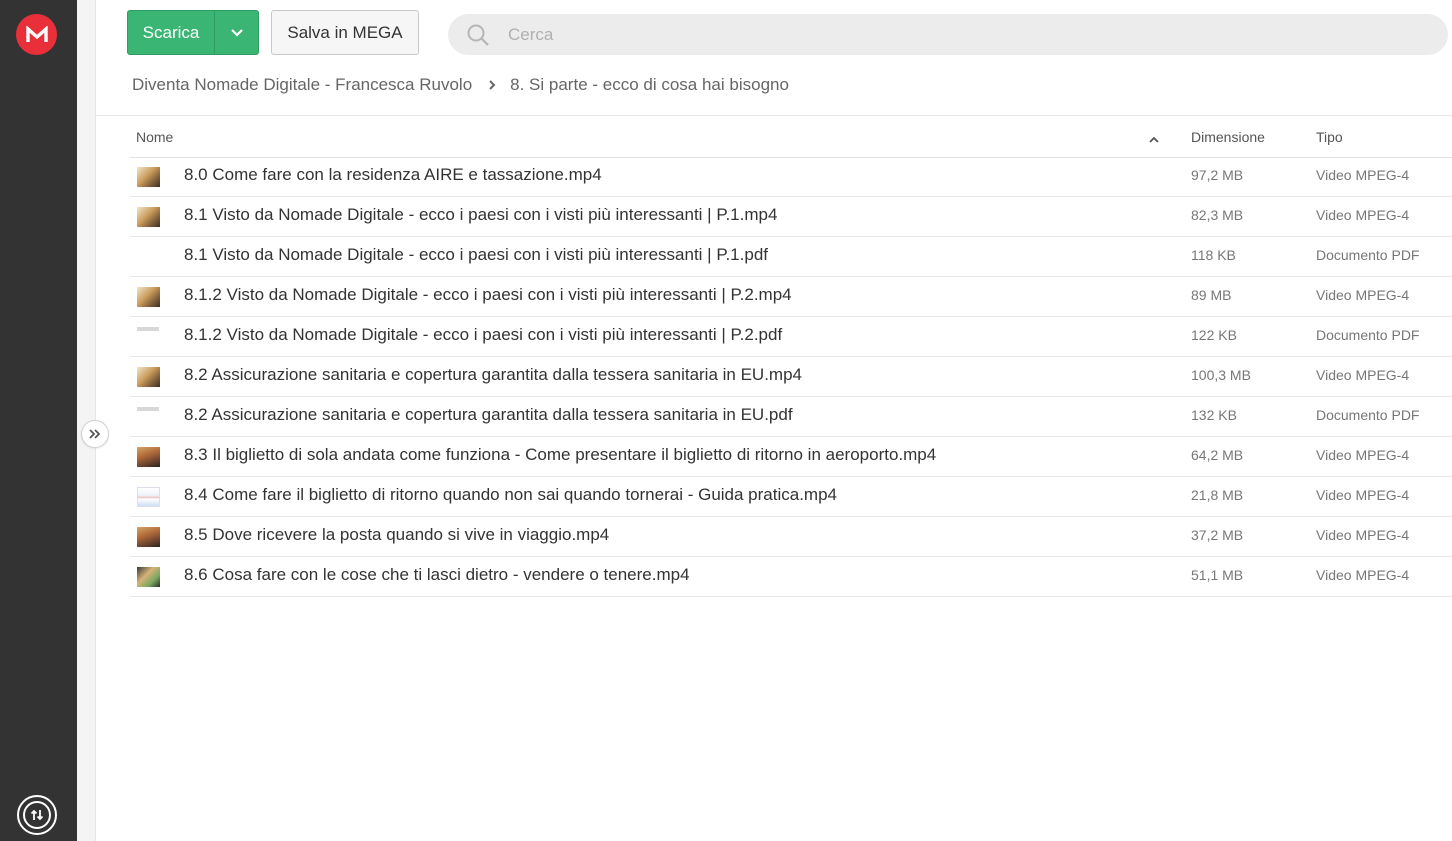 Image resolution: width=1452 pixels, height=841 pixels. What do you see at coordinates (1228, 137) in the screenshot?
I see `column-header-size: Dimensione` at bounding box center [1228, 137].